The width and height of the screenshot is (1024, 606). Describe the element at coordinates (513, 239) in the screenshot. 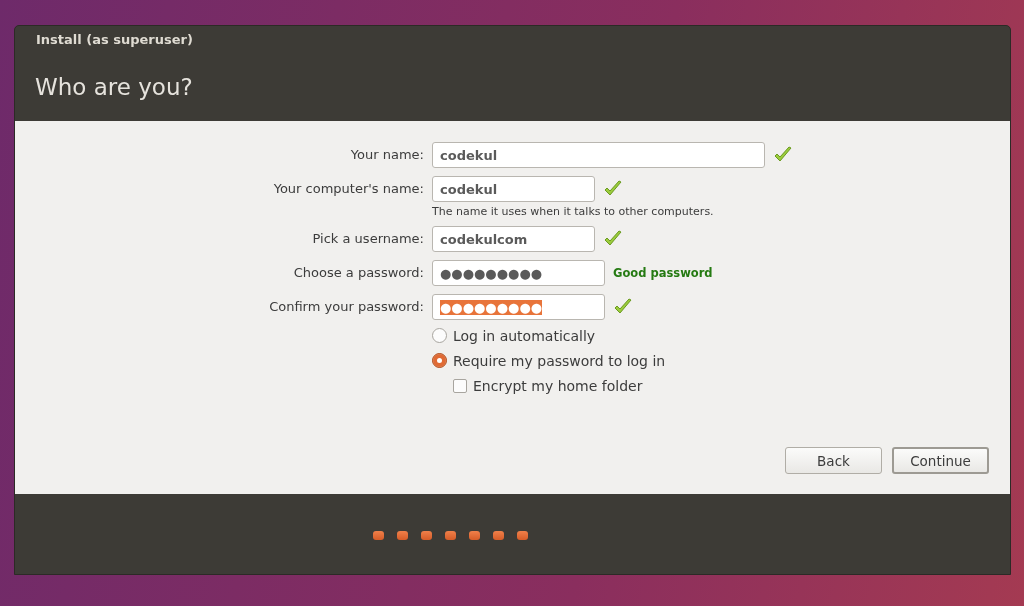

I see `input-field: codekulcom` at that location.